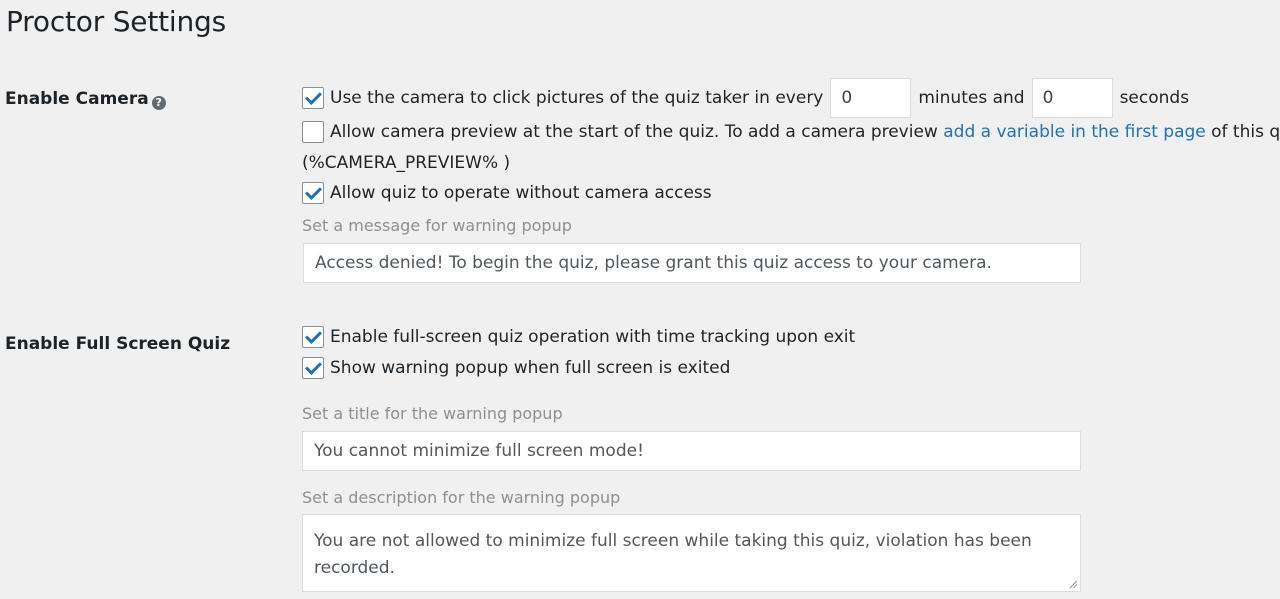 The height and width of the screenshot is (599, 1280). What do you see at coordinates (77, 99) in the screenshot?
I see `enable-camera-label-text: Enable Camera` at bounding box center [77, 99].